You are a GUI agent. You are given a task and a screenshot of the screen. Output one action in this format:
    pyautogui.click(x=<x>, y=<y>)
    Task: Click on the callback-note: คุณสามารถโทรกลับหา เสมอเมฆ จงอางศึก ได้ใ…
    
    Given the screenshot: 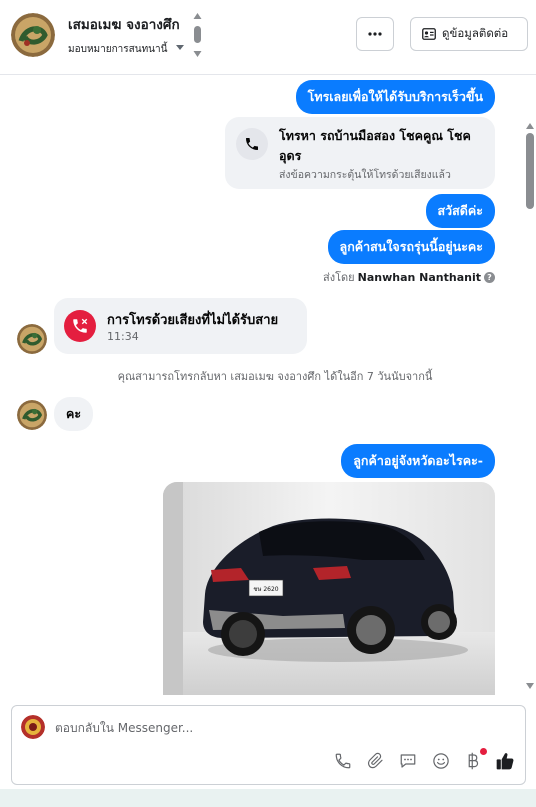 What is the action you would take?
    pyautogui.click(x=275, y=376)
    